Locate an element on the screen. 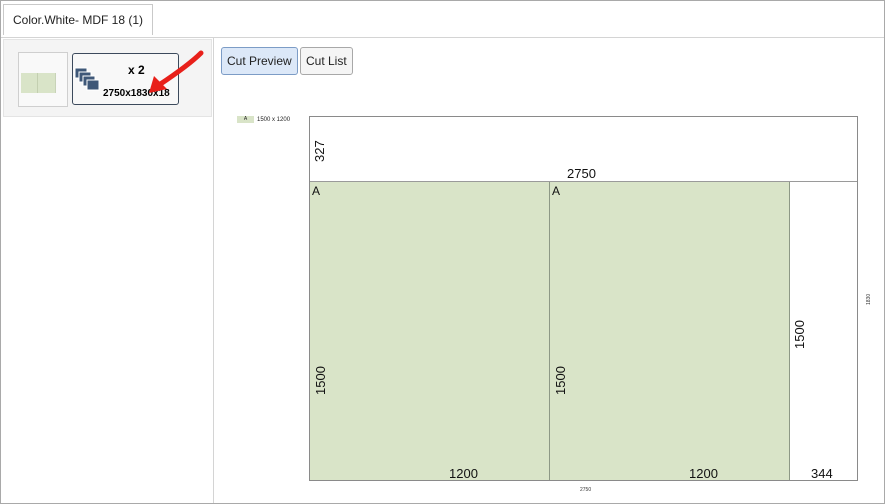 The width and height of the screenshot is (885, 504). remainder-height-label: 1500 is located at coordinates (799, 334).